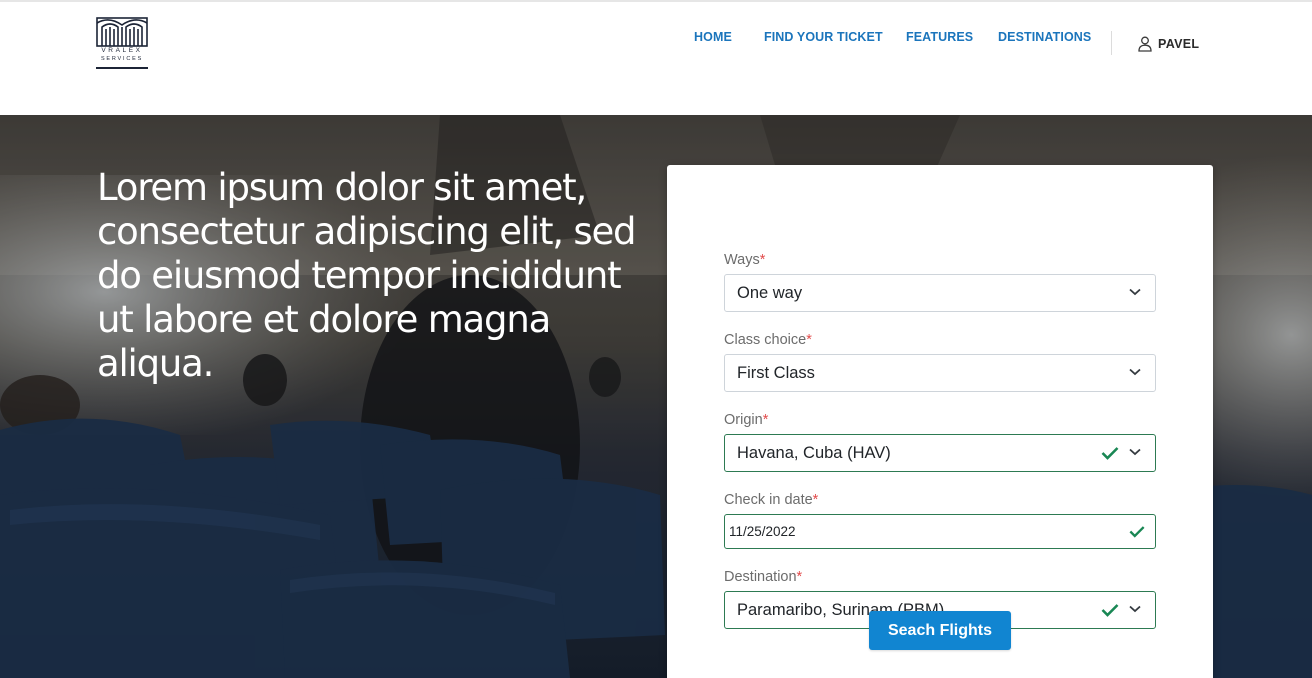 This screenshot has width=1312, height=678. Describe the element at coordinates (1111, 43) in the screenshot. I see `nav-divider` at that location.